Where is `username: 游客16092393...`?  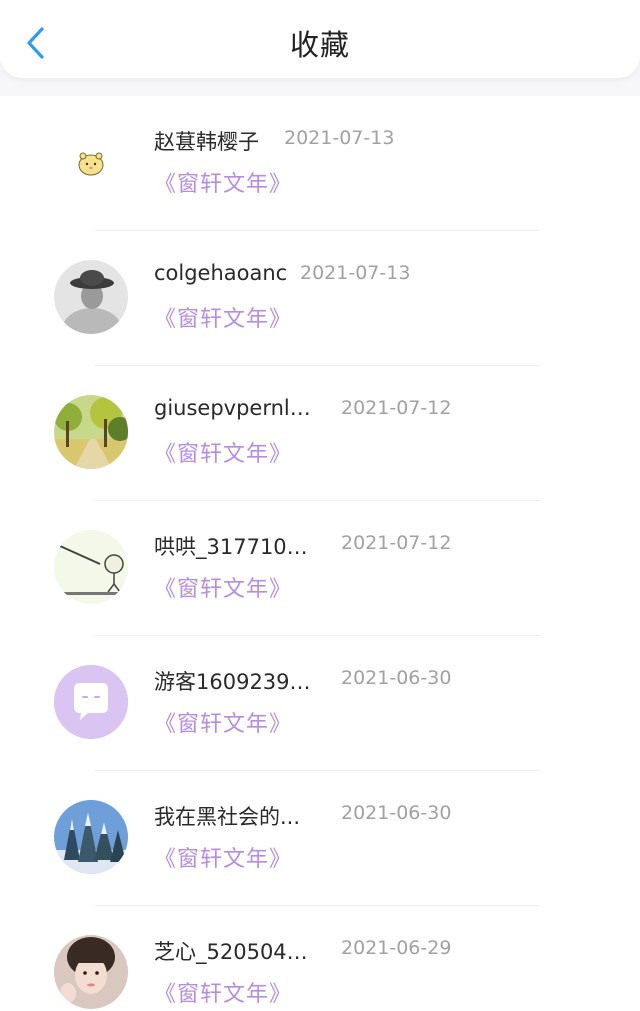 username: 游客16092393... is located at coordinates (236, 682).